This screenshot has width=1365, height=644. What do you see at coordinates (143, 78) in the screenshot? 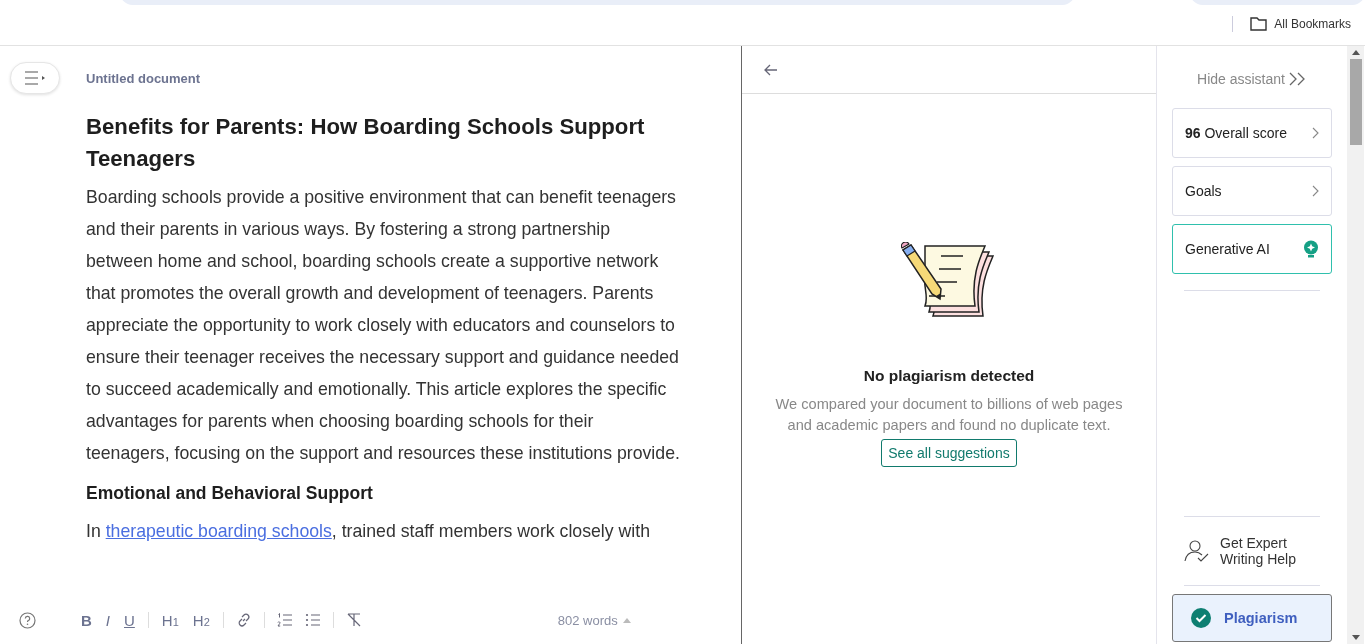
I see `document-title: Untitled document` at bounding box center [143, 78].